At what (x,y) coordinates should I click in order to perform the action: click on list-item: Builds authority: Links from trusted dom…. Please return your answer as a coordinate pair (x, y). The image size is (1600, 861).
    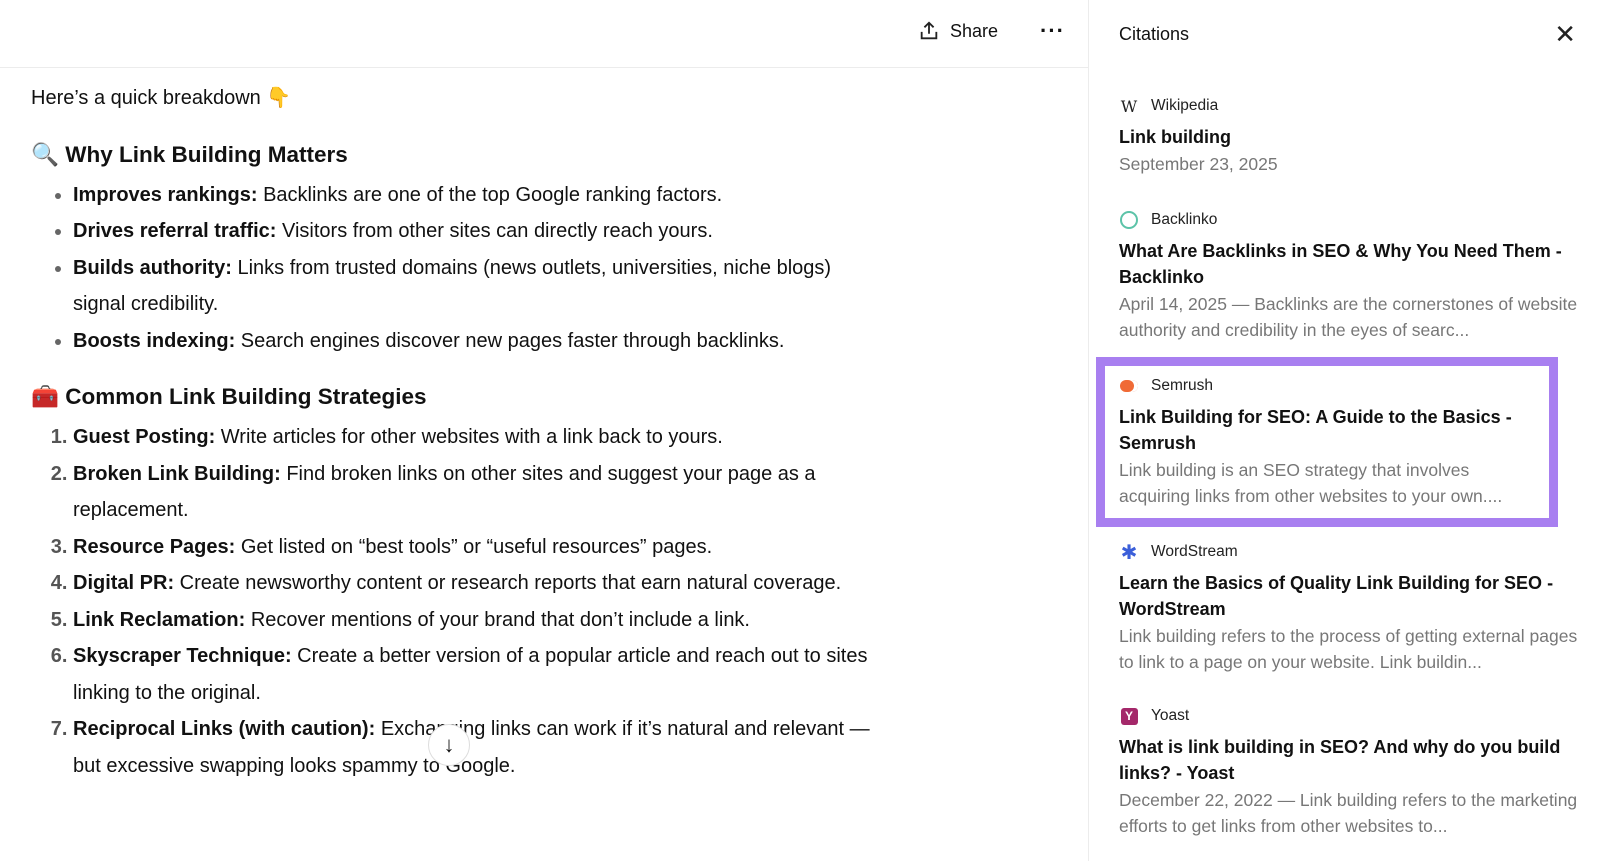
    Looking at the image, I should click on (477, 286).